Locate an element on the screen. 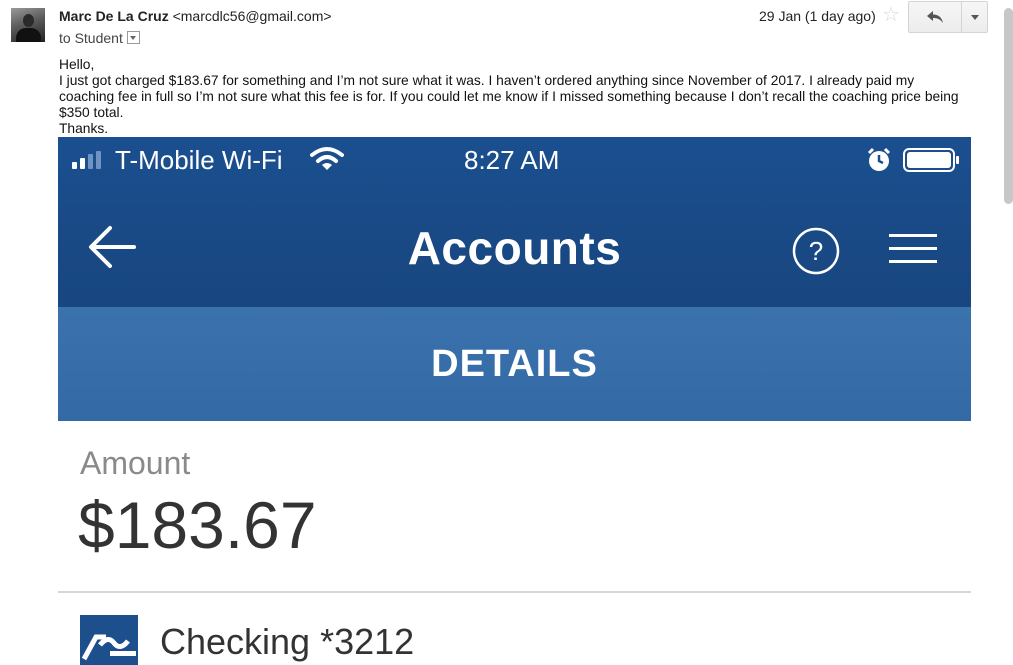 This screenshot has width=1013, height=665. recipient-line: to Student is located at coordinates (99, 38).